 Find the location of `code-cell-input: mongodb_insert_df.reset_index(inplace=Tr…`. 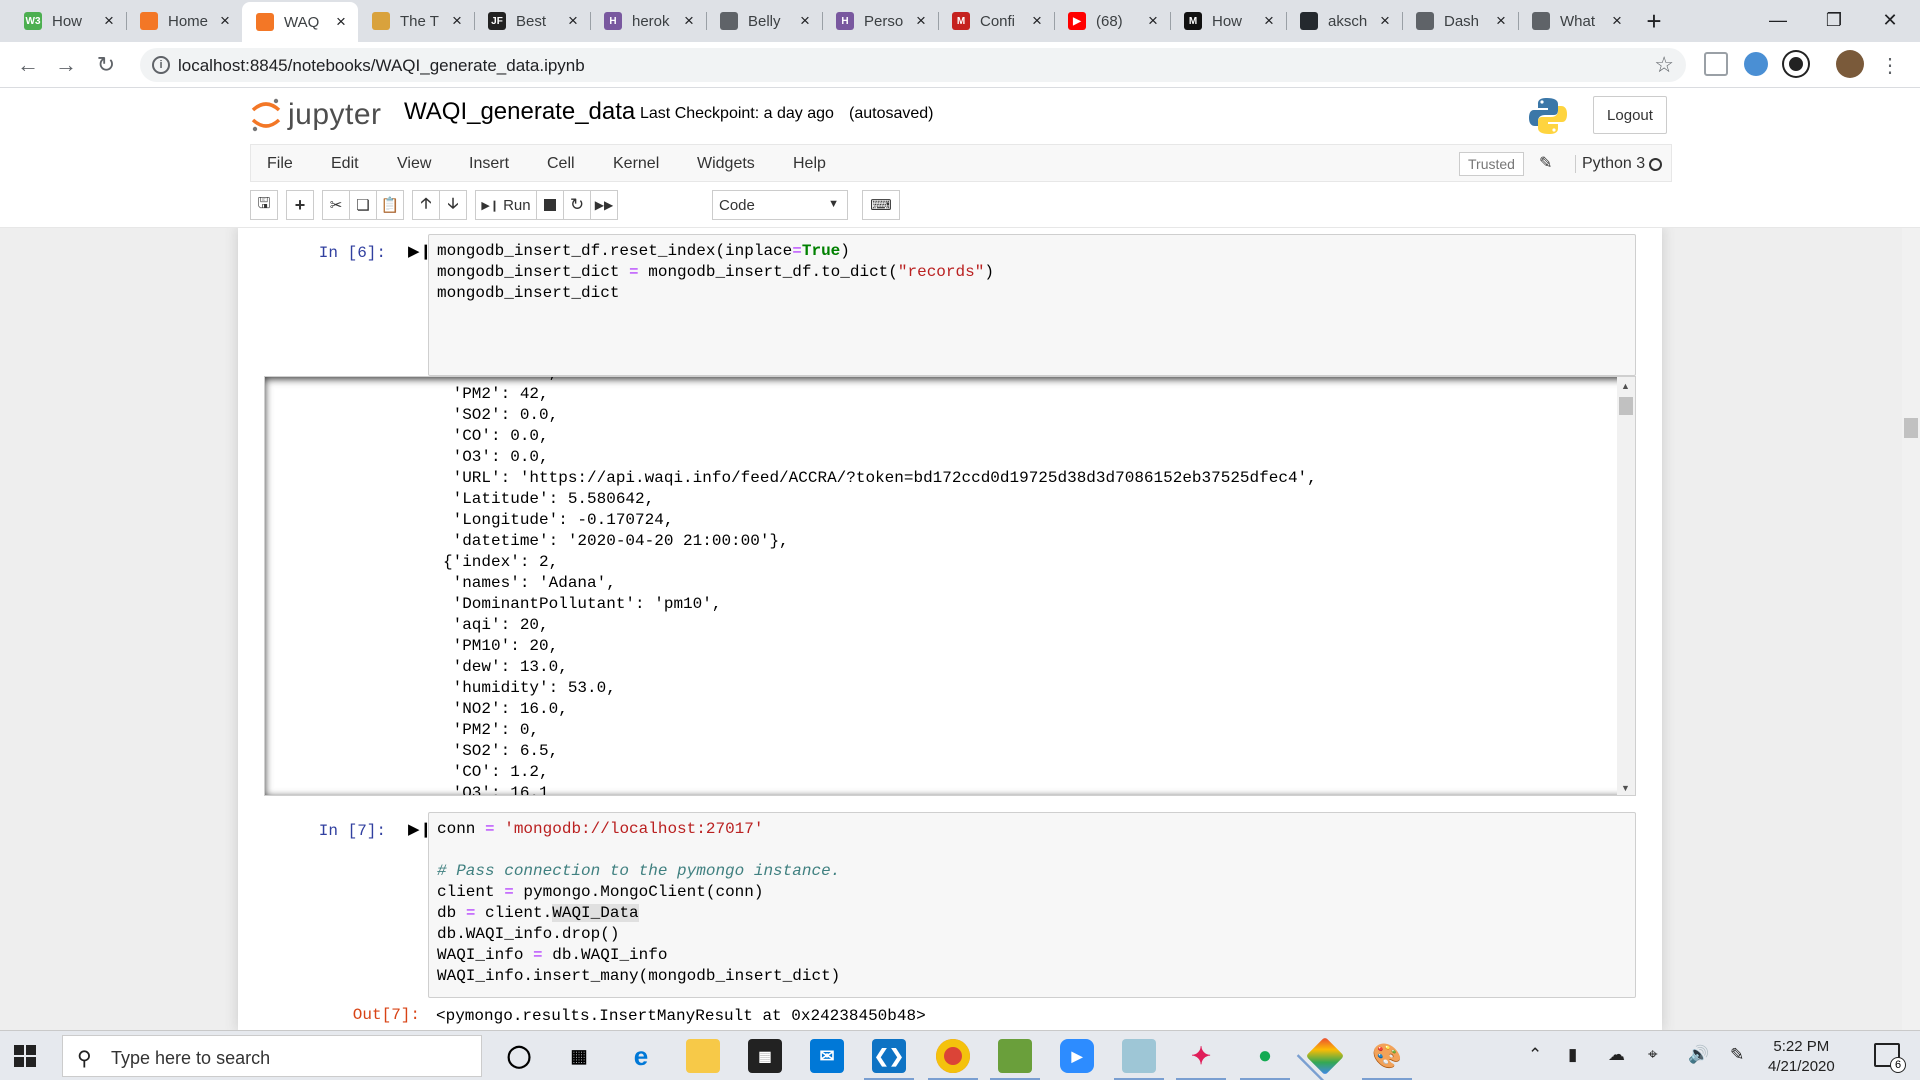

code-cell-input: mongodb_insert_df.reset_index(inplace=Tr… is located at coordinates (1032, 305).